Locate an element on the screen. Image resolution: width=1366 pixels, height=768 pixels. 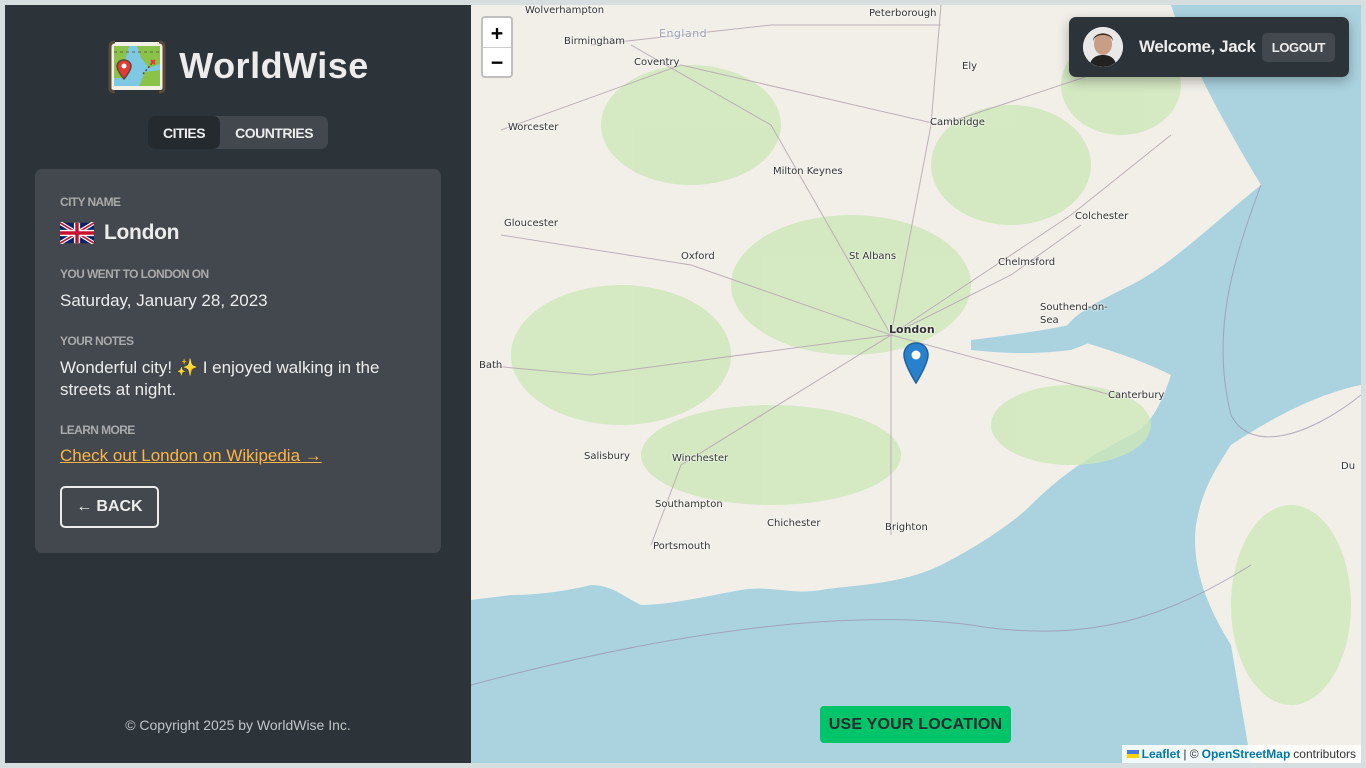
copyright: © Copyright 2025 by WorldWise Inc. is located at coordinates (238, 725).